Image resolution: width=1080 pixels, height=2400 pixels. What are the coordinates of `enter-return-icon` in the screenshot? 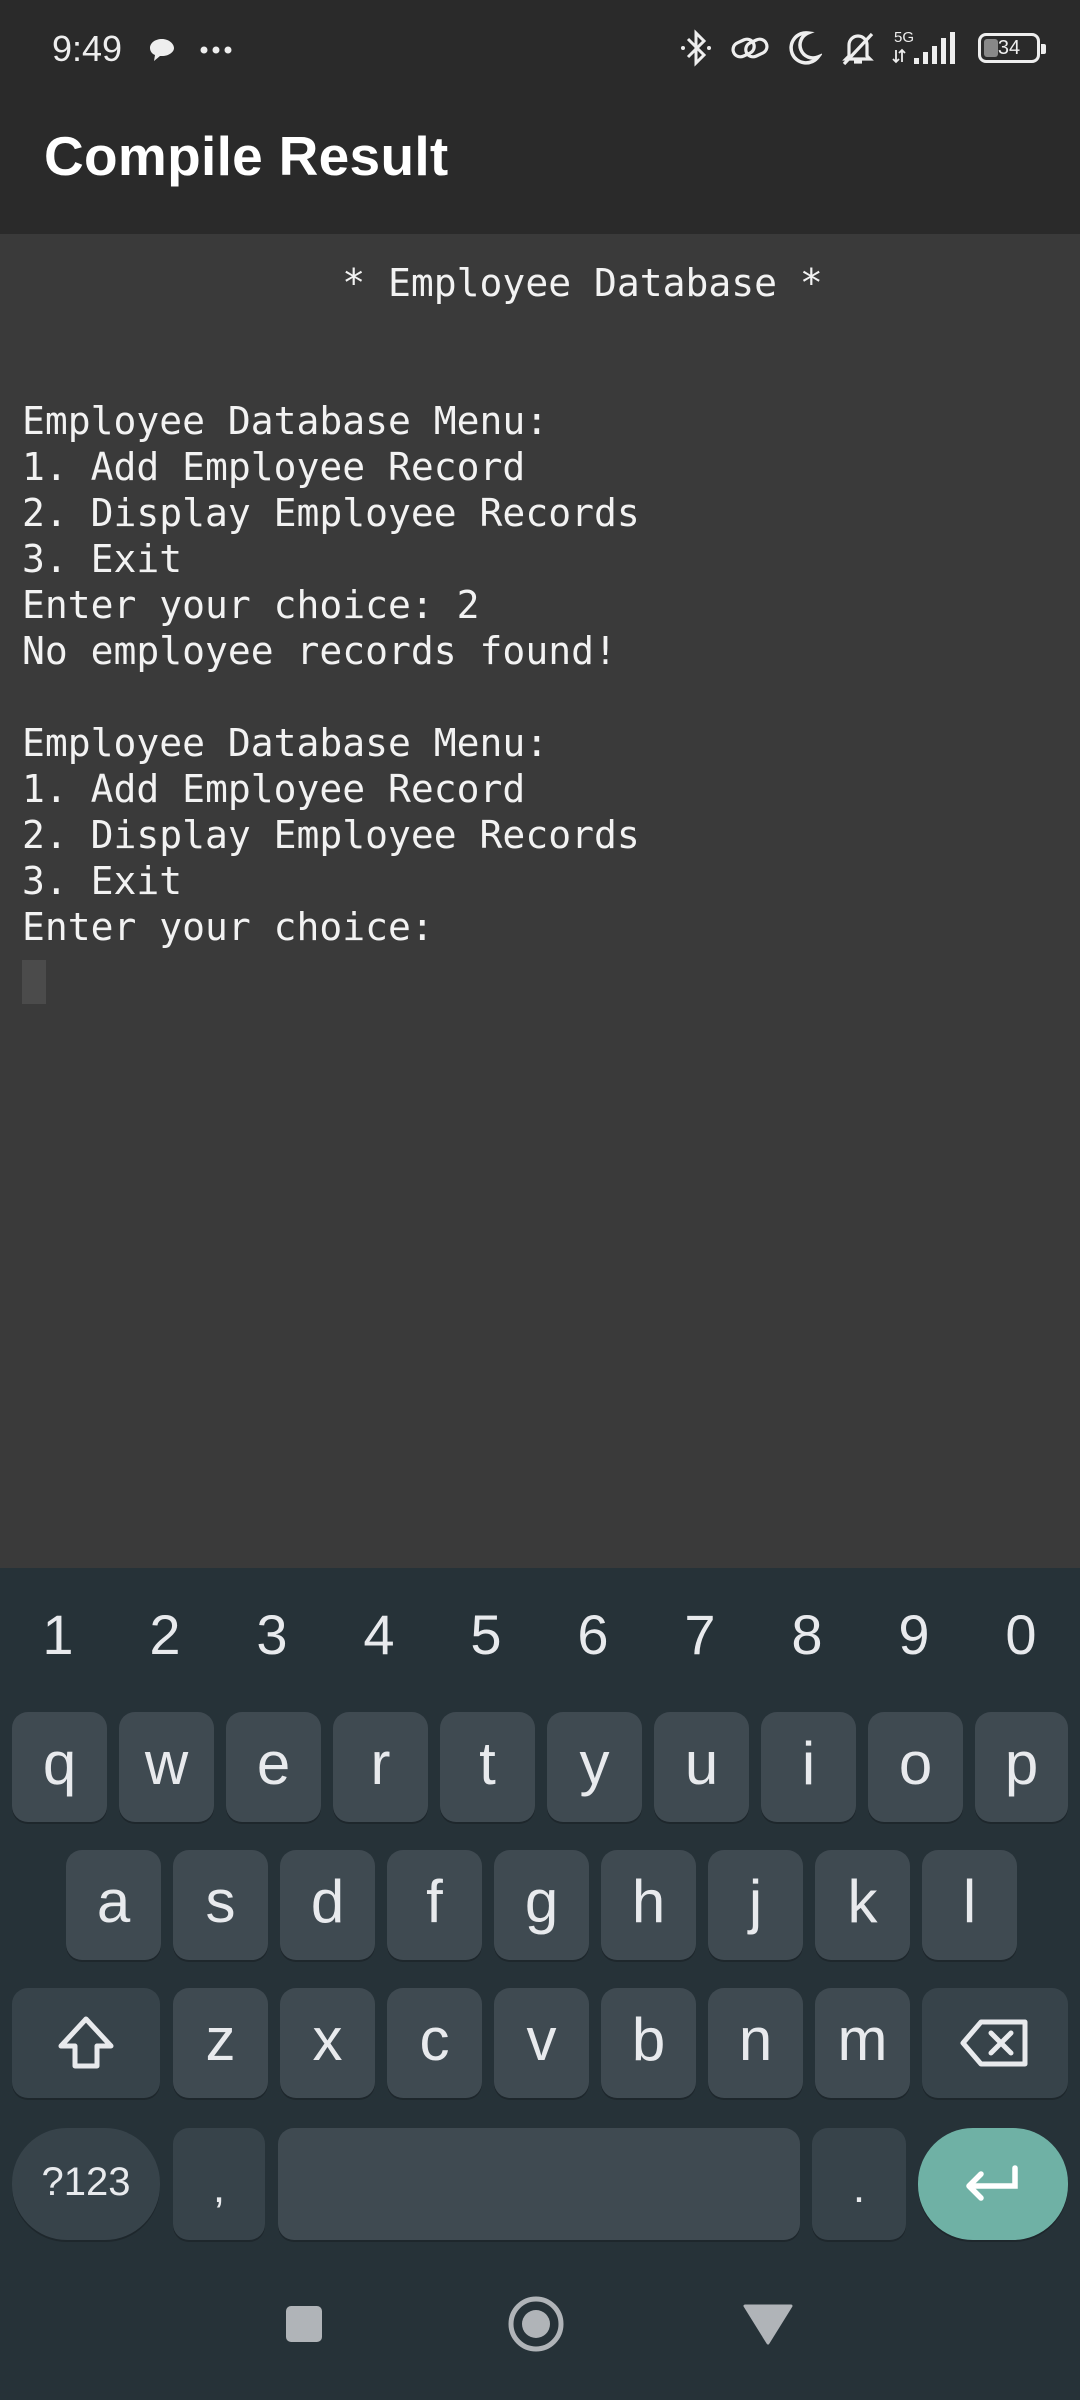 It's located at (992, 2183).